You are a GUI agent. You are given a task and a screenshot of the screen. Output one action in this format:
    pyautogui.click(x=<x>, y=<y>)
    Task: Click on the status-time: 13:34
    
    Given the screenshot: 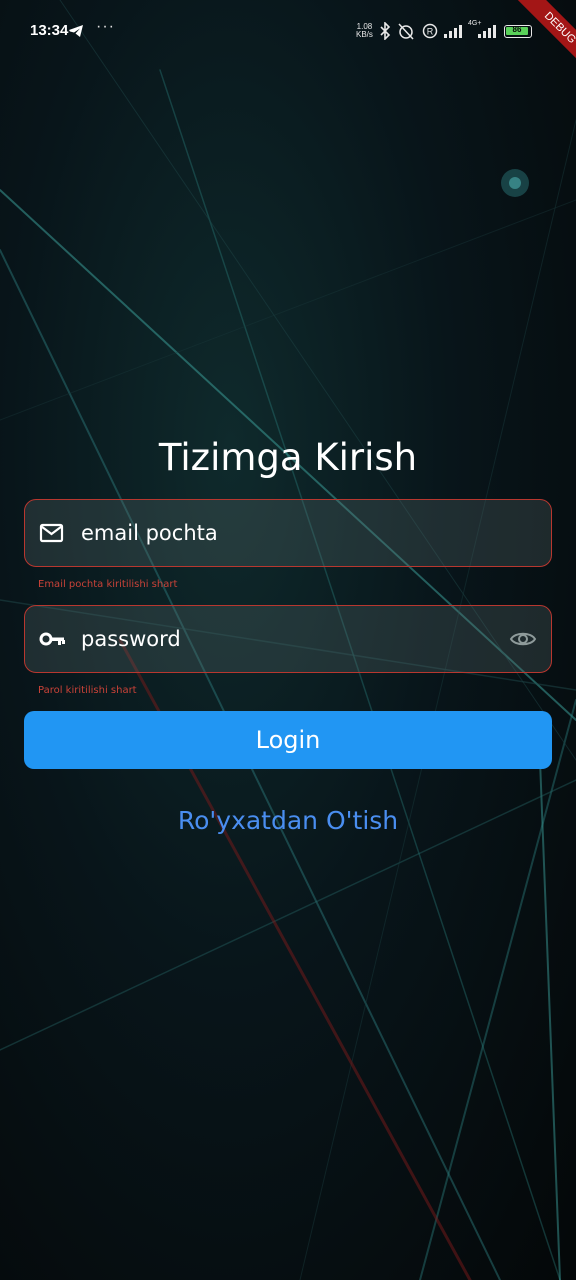 What is the action you would take?
    pyautogui.click(x=49, y=30)
    